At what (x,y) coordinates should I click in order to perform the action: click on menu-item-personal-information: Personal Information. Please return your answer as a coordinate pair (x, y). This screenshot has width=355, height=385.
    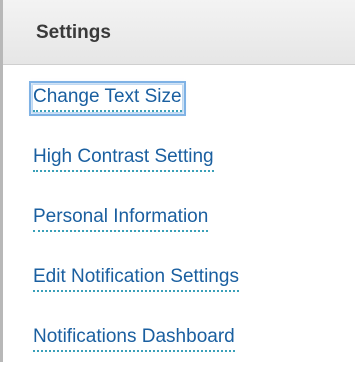
    Looking at the image, I should click on (136, 235).